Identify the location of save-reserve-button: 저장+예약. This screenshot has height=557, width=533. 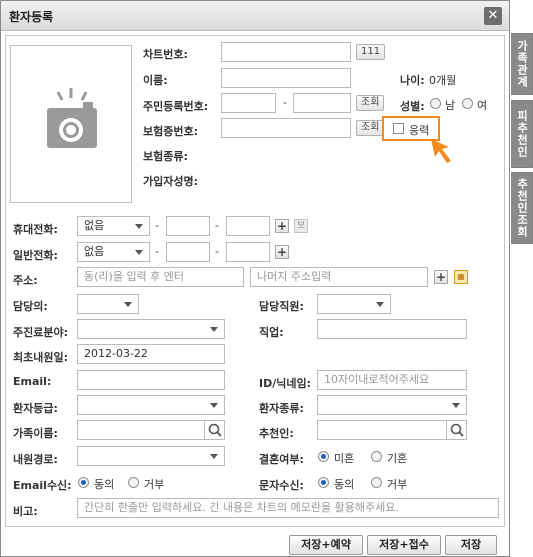
(326, 545).